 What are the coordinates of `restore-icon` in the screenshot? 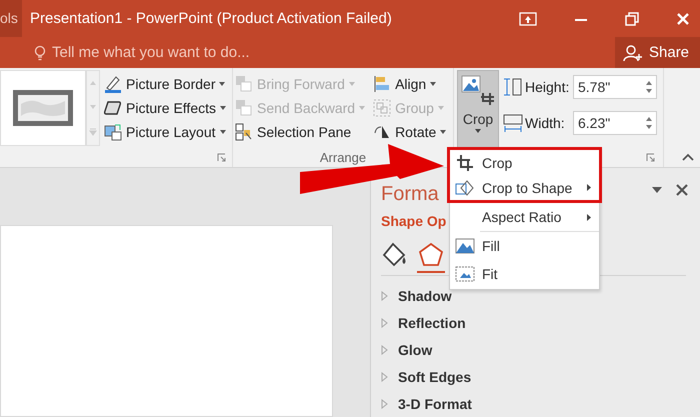 It's located at (632, 19).